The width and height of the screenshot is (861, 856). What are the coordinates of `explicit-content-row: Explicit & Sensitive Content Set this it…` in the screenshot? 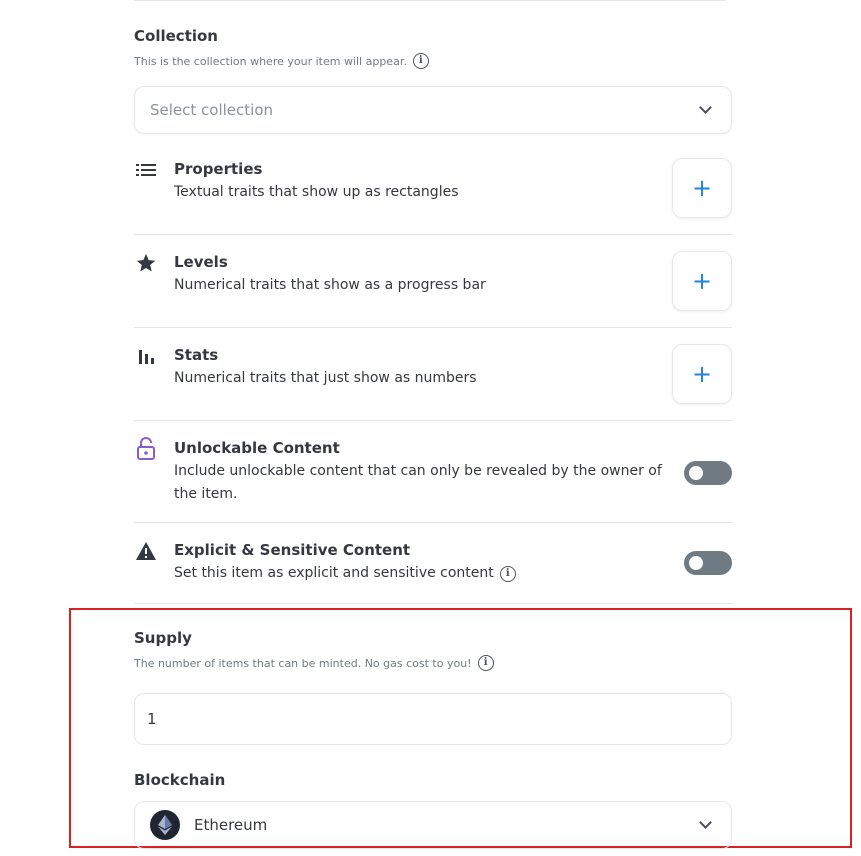 It's located at (433, 571).